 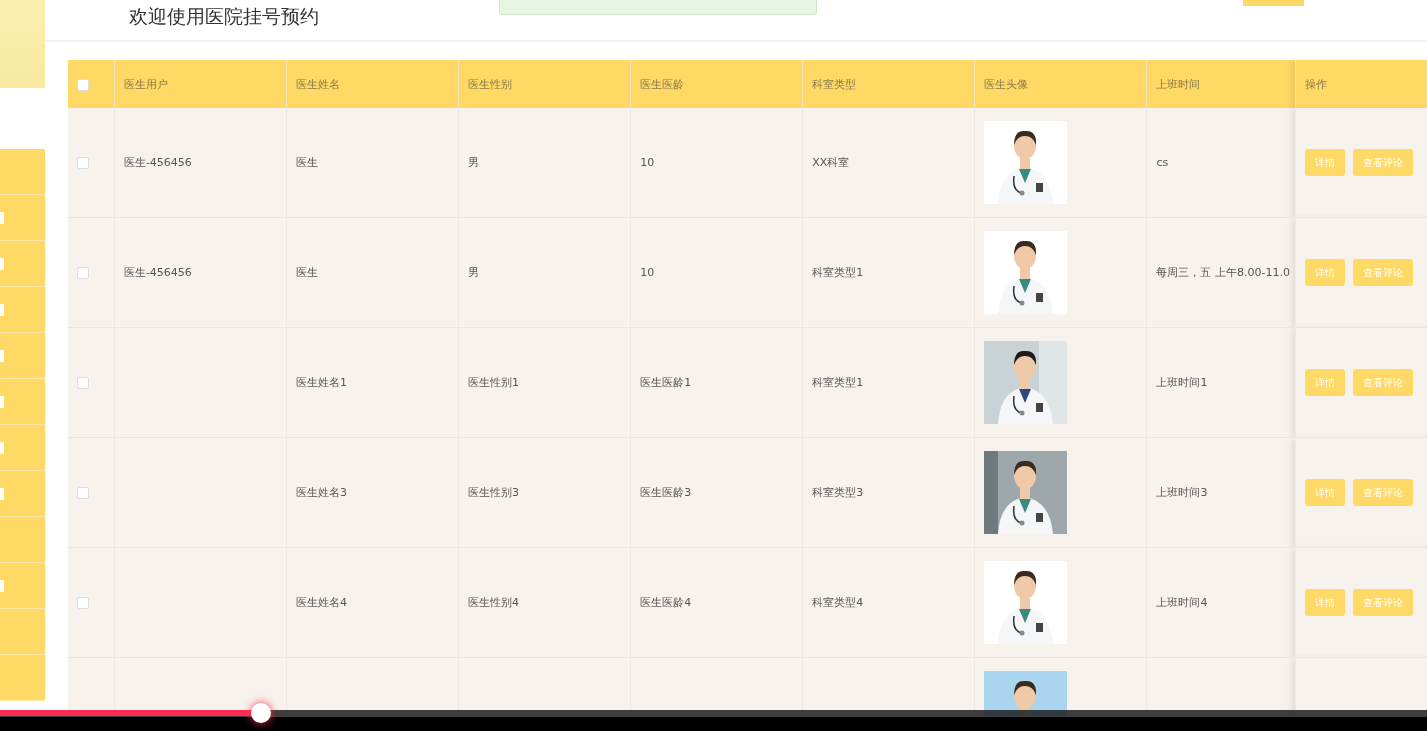 What do you see at coordinates (716, 602) in the screenshot?
I see `table-cell: 医生医龄4` at bounding box center [716, 602].